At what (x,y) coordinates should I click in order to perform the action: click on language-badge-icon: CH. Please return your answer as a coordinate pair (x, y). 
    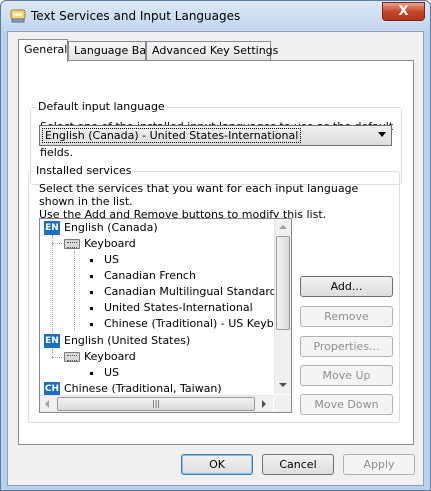
    Looking at the image, I should click on (52, 389).